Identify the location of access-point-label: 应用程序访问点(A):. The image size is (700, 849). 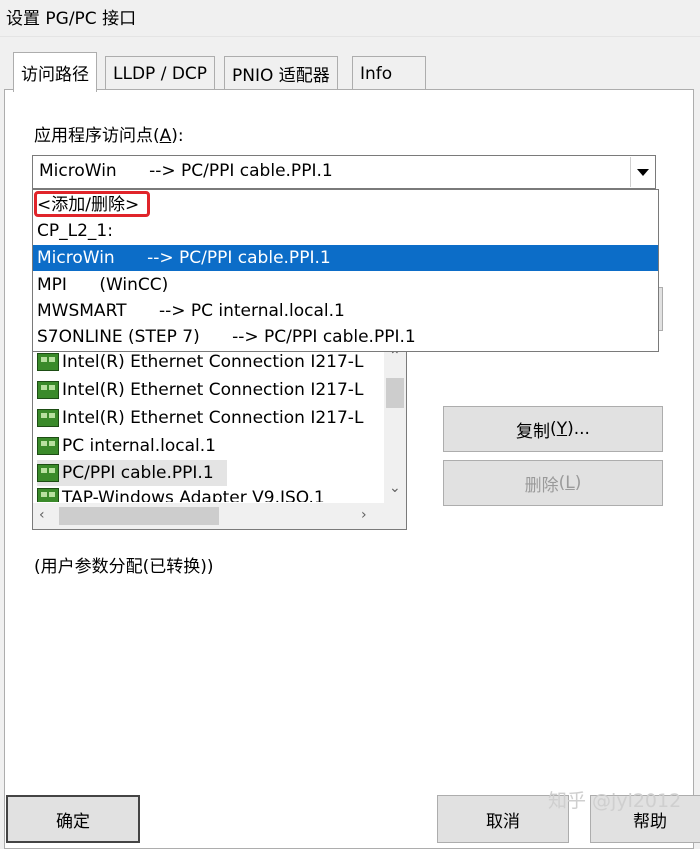
(109, 136).